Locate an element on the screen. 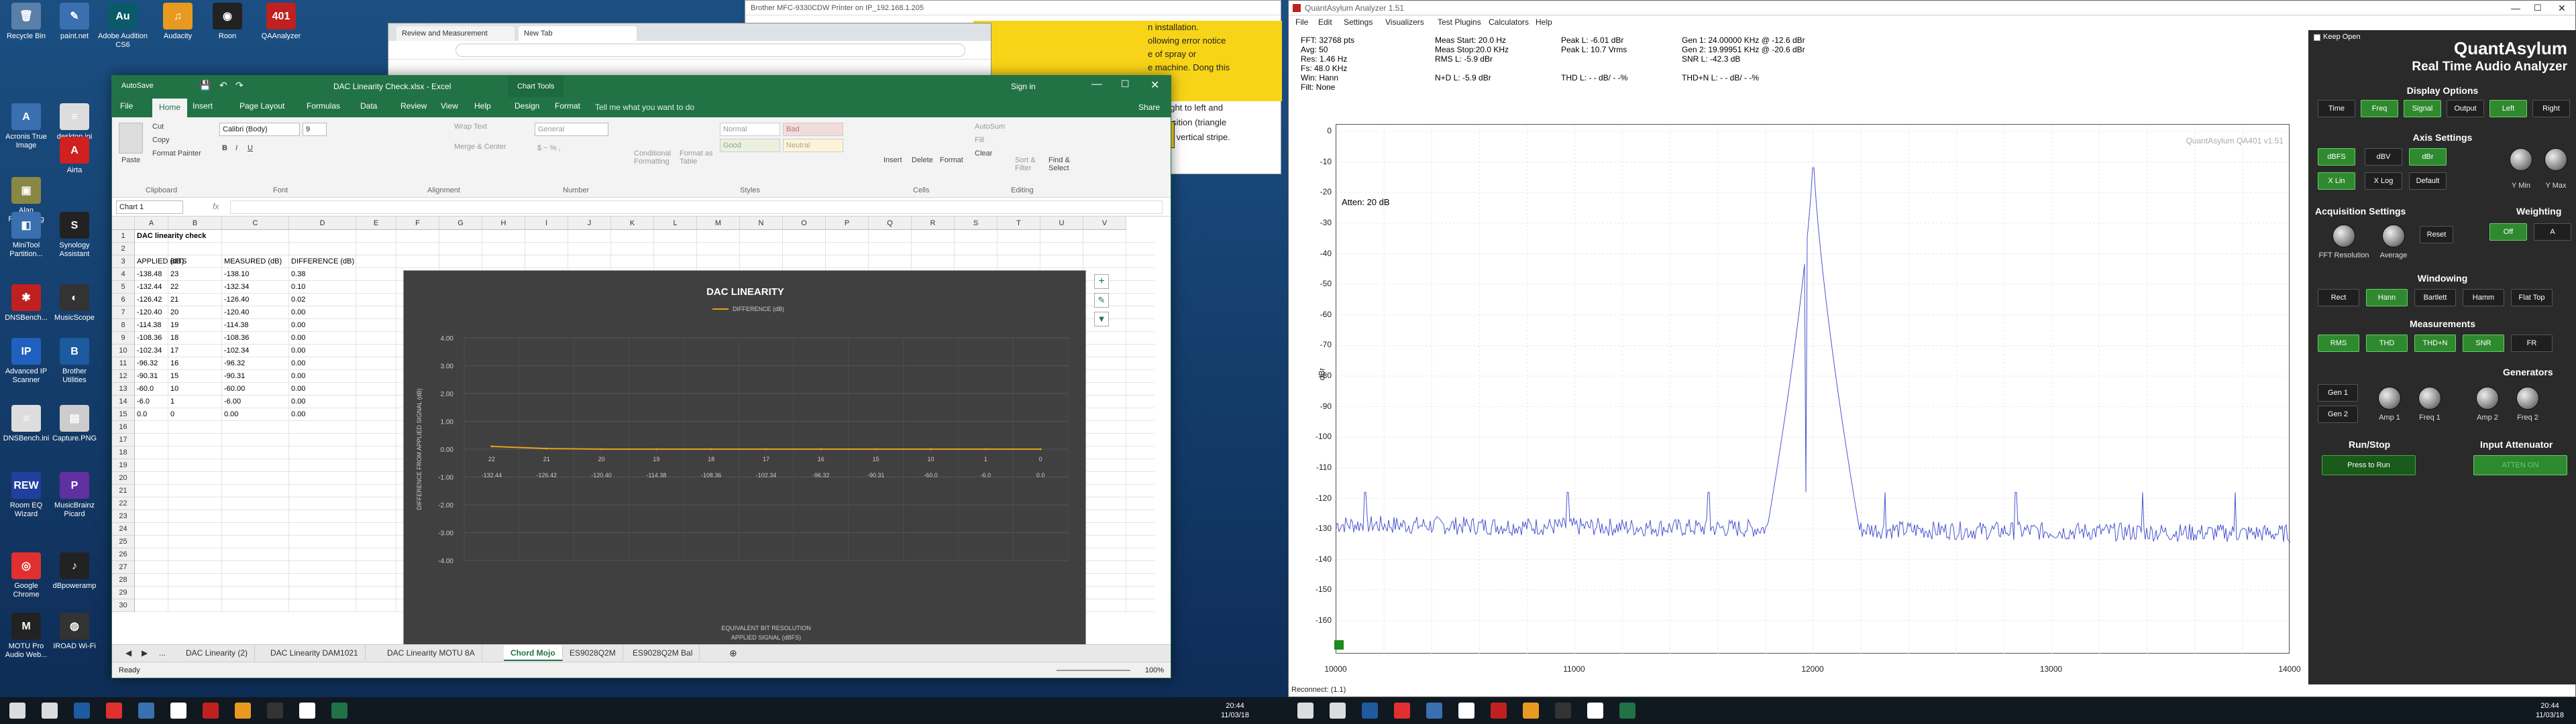 Image resolution: width=2576 pixels, height=724 pixels. minimize-button: — is located at coordinates (1096, 84).